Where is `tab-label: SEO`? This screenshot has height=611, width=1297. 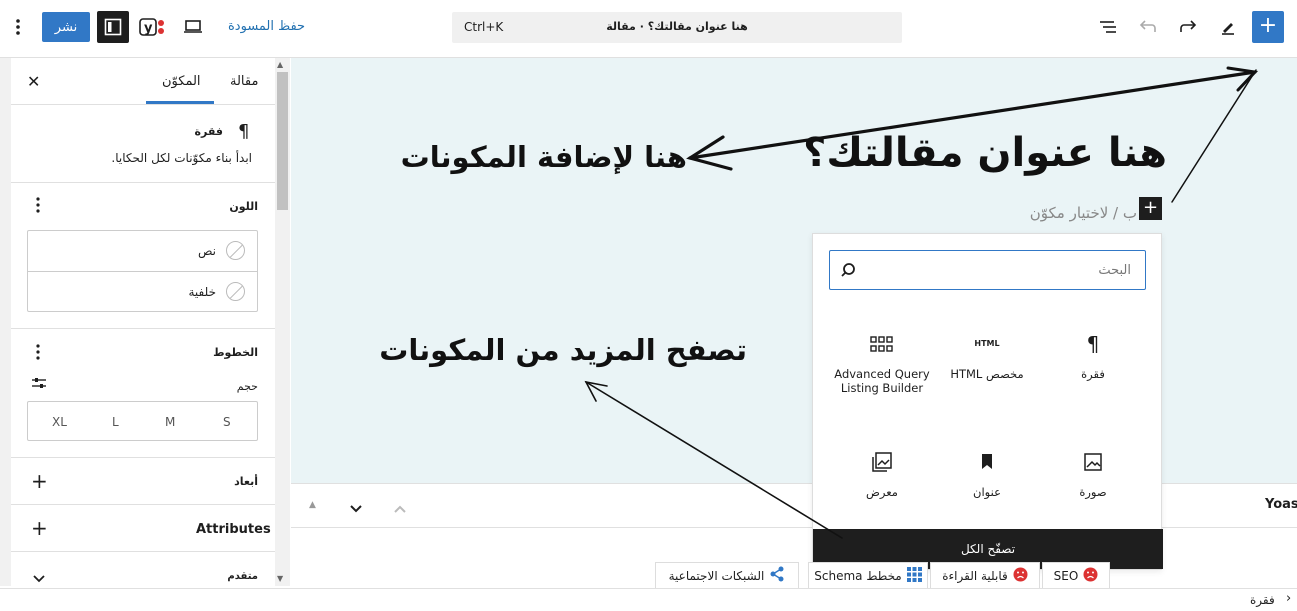 tab-label: SEO is located at coordinates (1066, 575).